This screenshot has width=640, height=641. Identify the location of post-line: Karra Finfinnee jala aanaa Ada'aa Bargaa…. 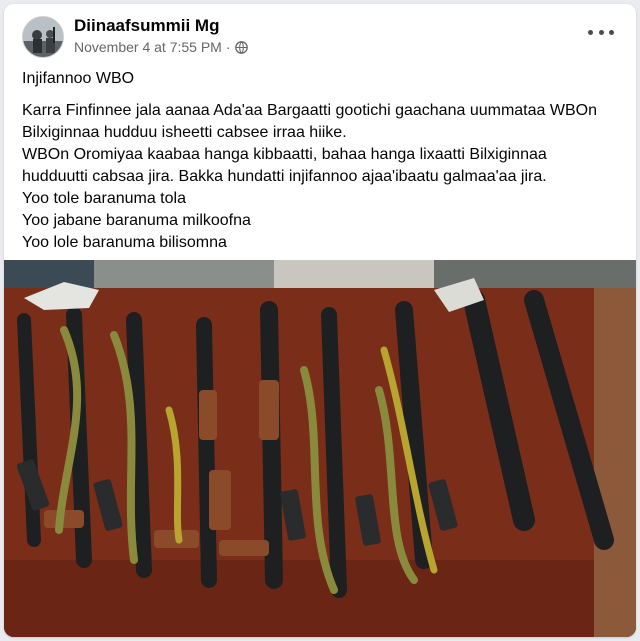
(309, 110).